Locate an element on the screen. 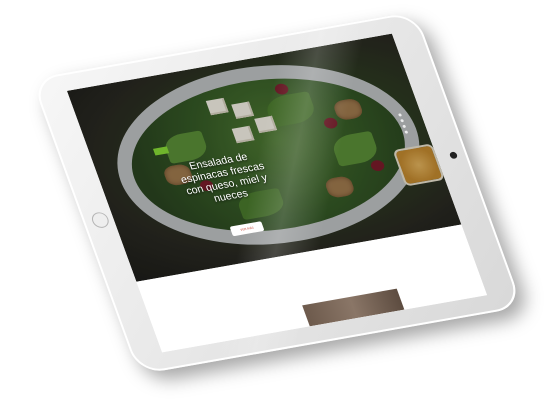 This screenshot has width=550, height=400. home-button-icon is located at coordinates (100, 220).